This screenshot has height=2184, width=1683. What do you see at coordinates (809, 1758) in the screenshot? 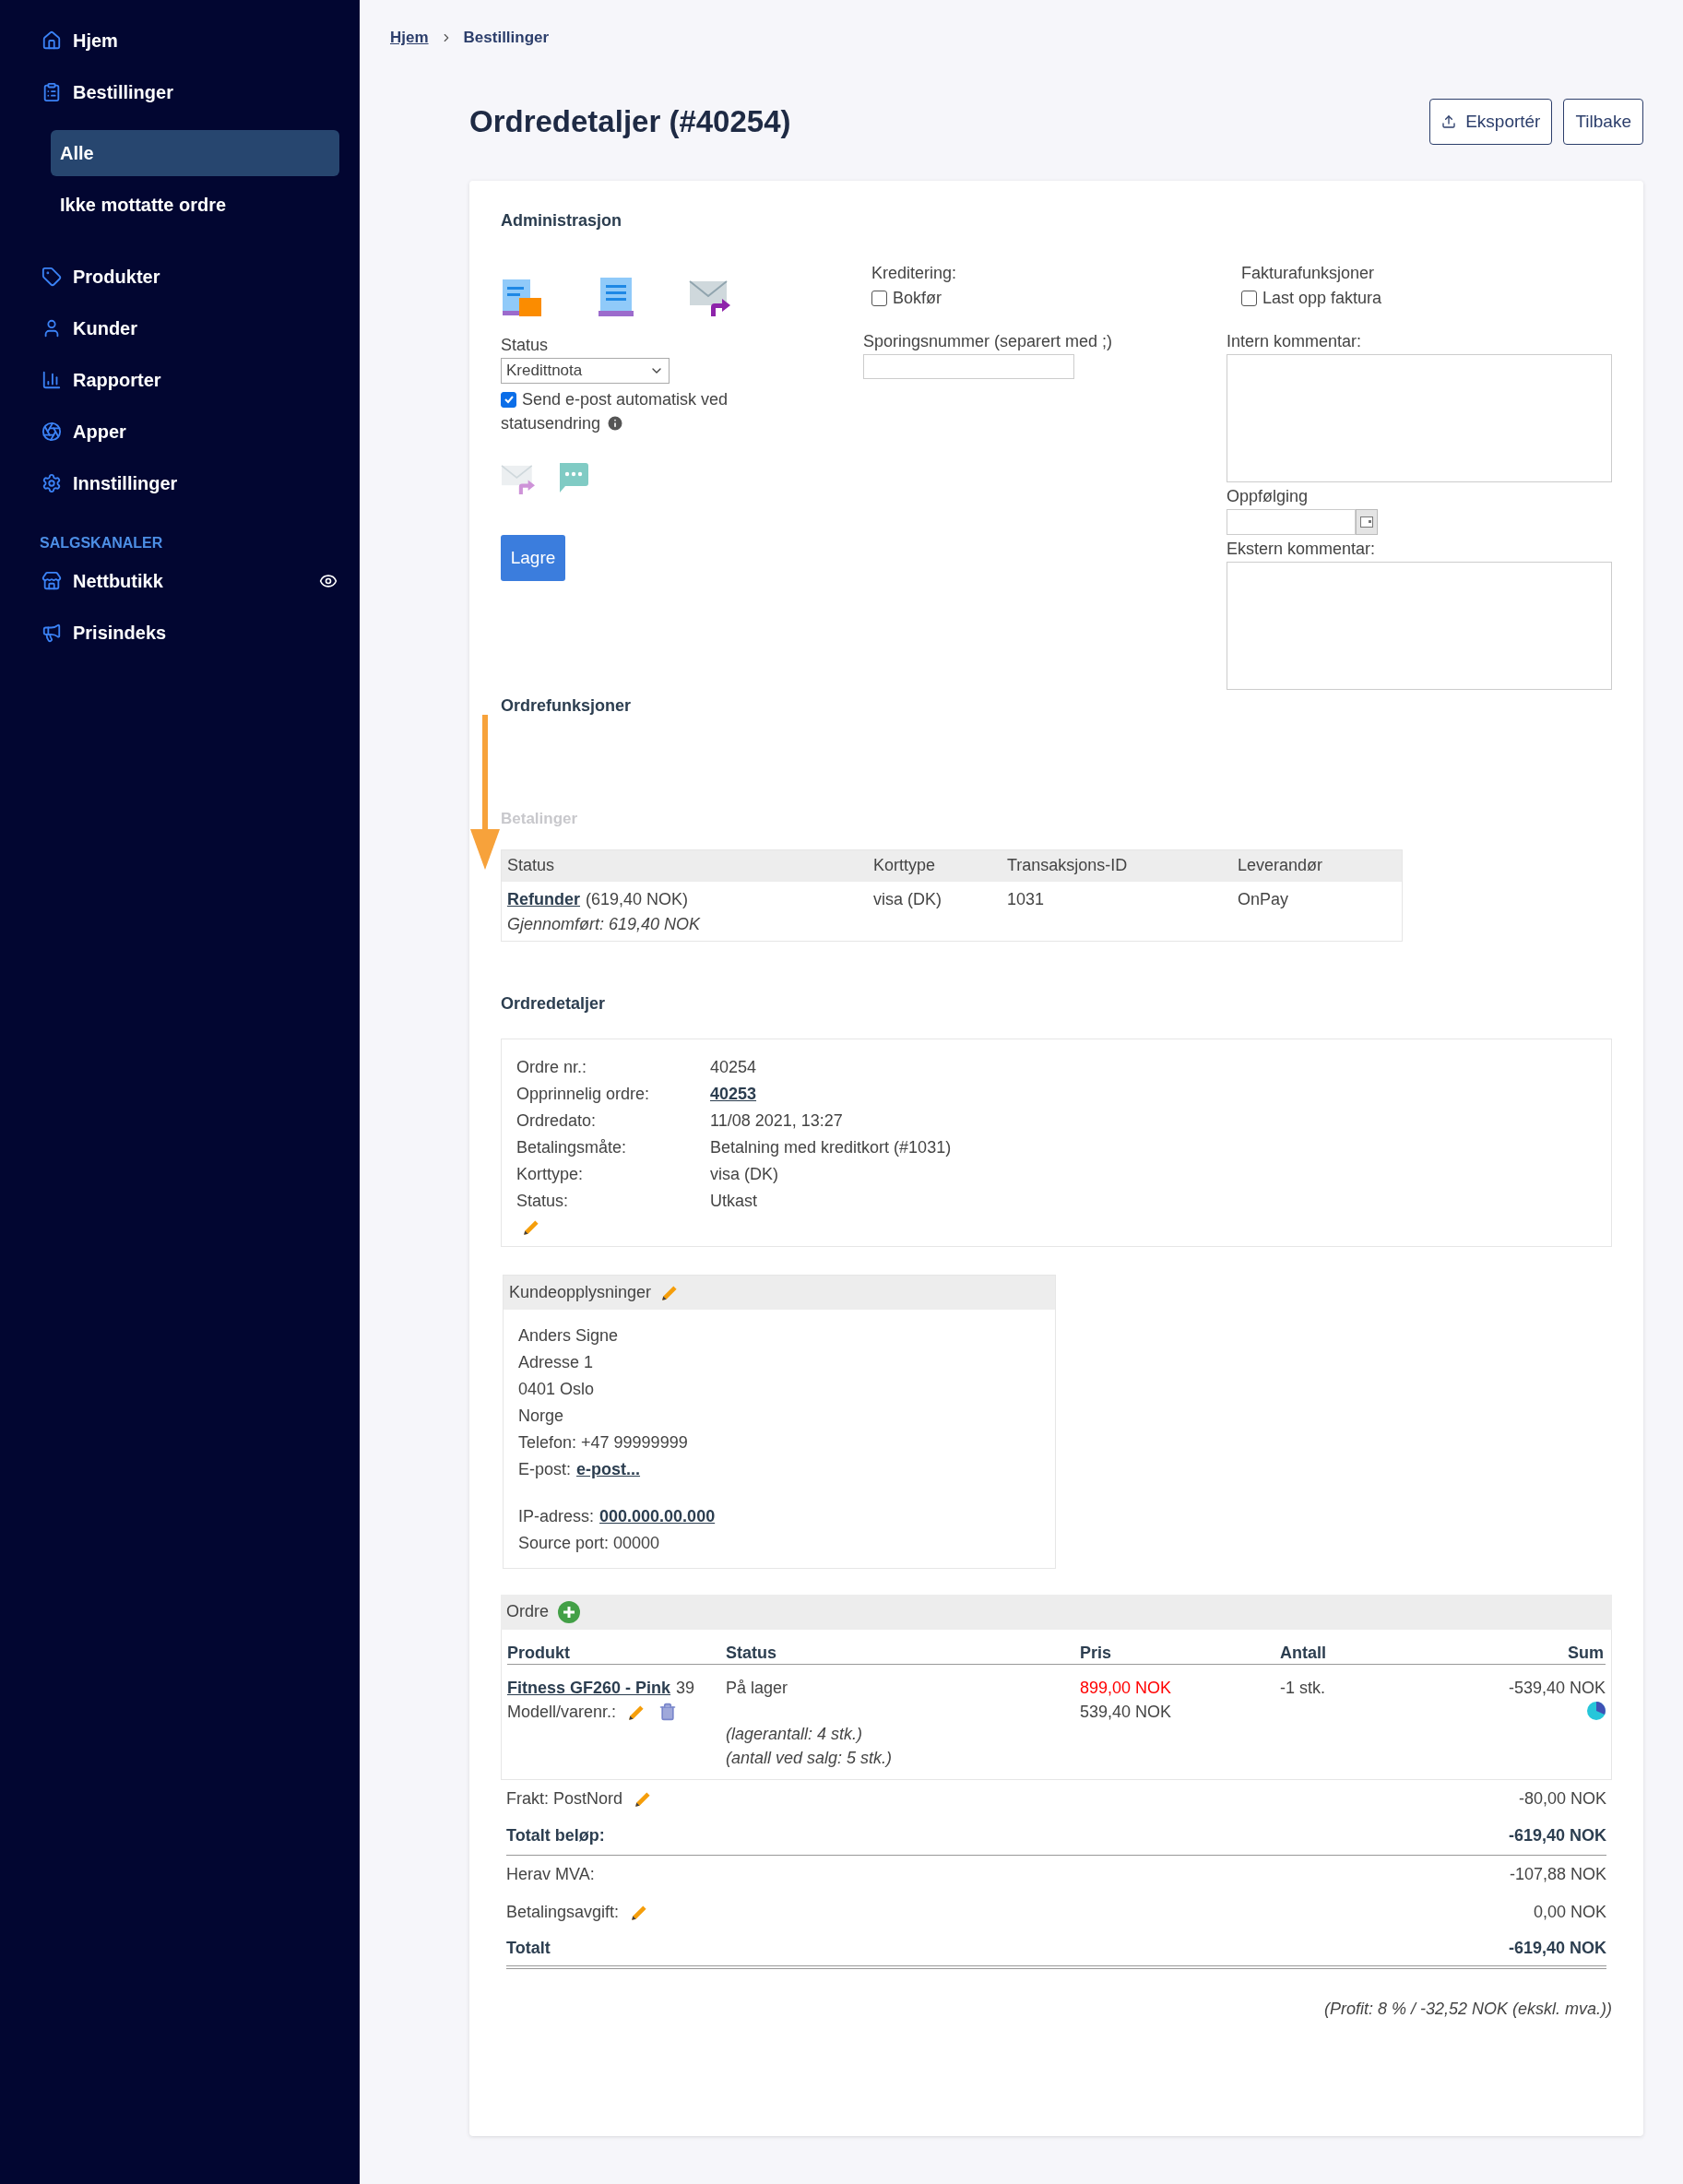
I see `stock-note: (antall ved salg: 5 stk.)` at bounding box center [809, 1758].